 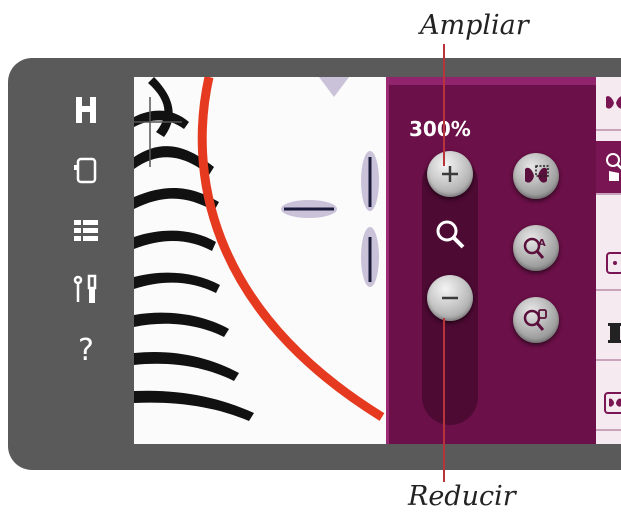 I want to click on machine-mode-icon, so click(x=86, y=170).